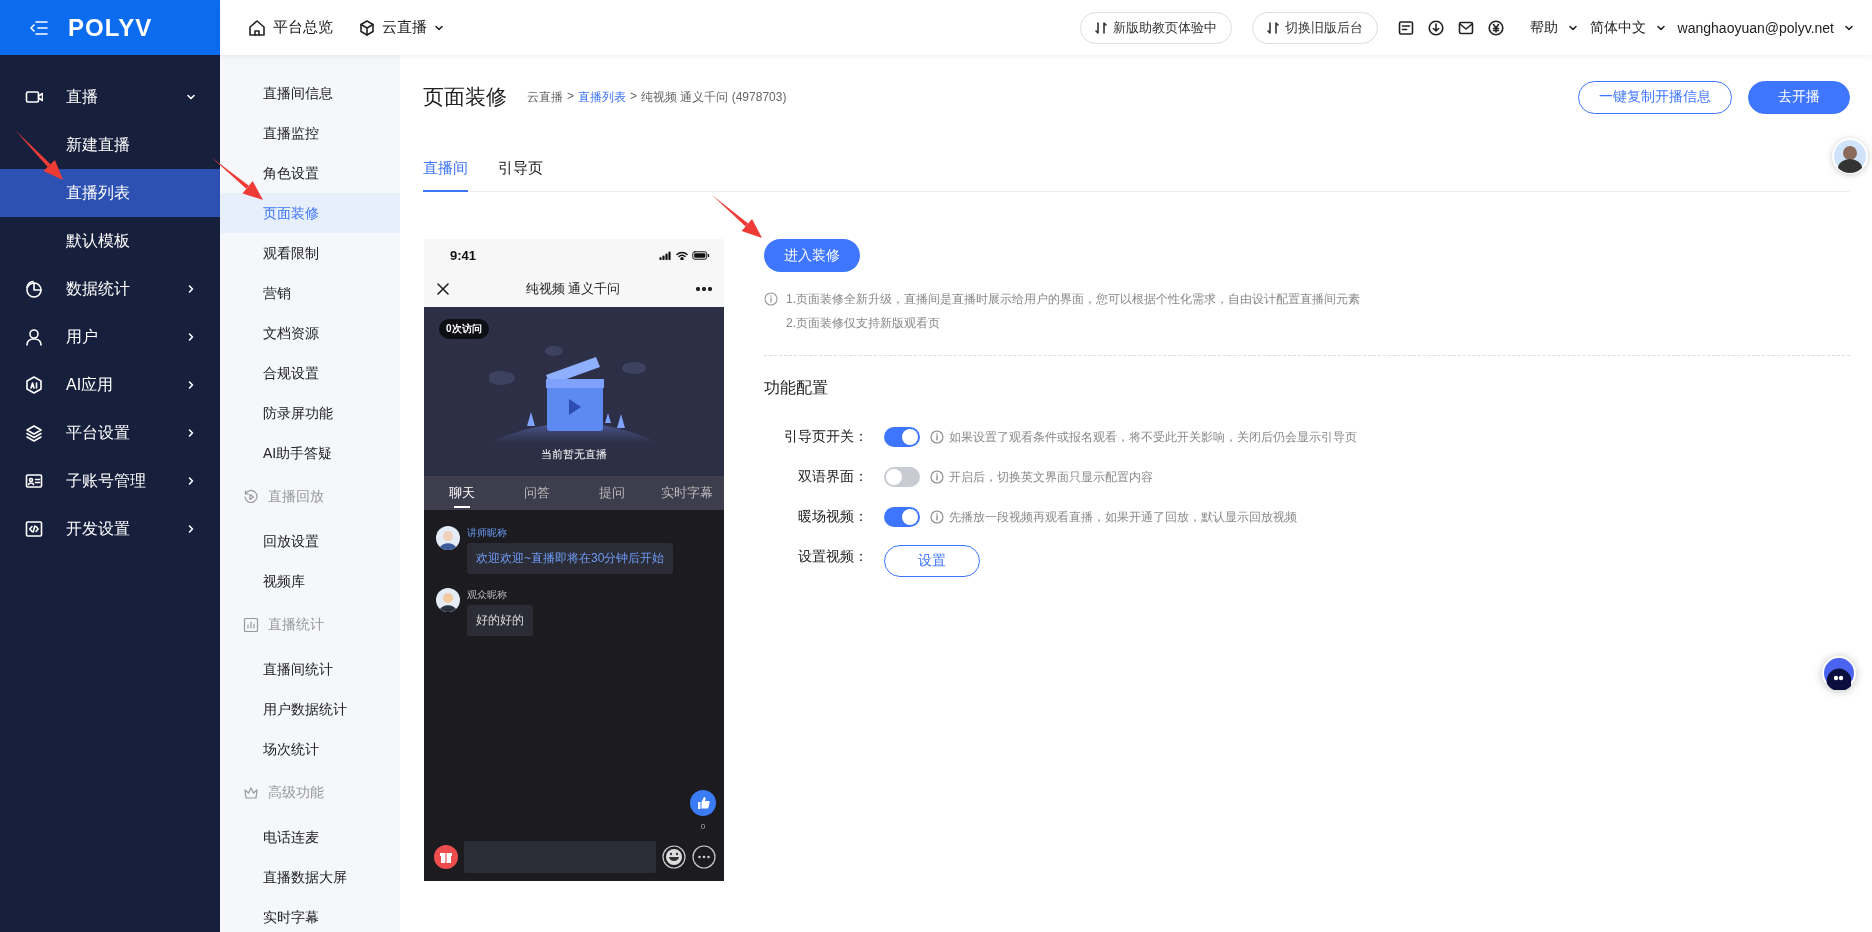 The height and width of the screenshot is (932, 1872). Describe the element at coordinates (1655, 97) in the screenshot. I see `copy-info-button: 一键复制开播信息` at that location.